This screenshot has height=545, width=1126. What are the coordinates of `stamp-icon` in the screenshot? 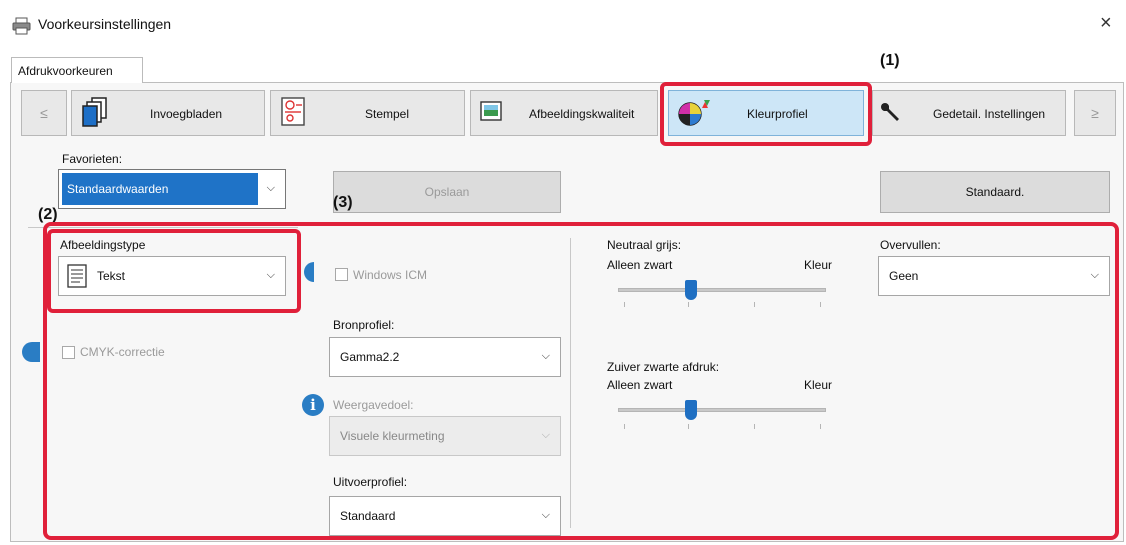 It's located at (293, 111).